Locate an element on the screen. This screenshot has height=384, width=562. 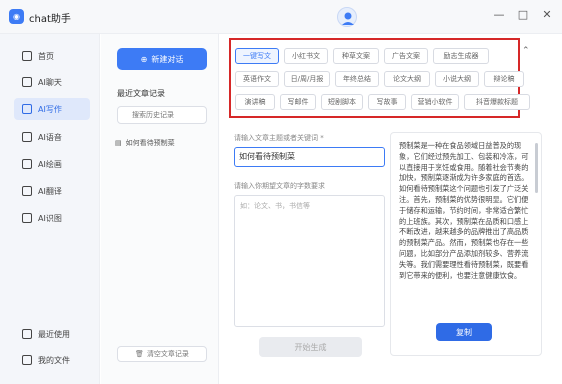
tag-2-3: 写故事 is located at coordinates (387, 102).